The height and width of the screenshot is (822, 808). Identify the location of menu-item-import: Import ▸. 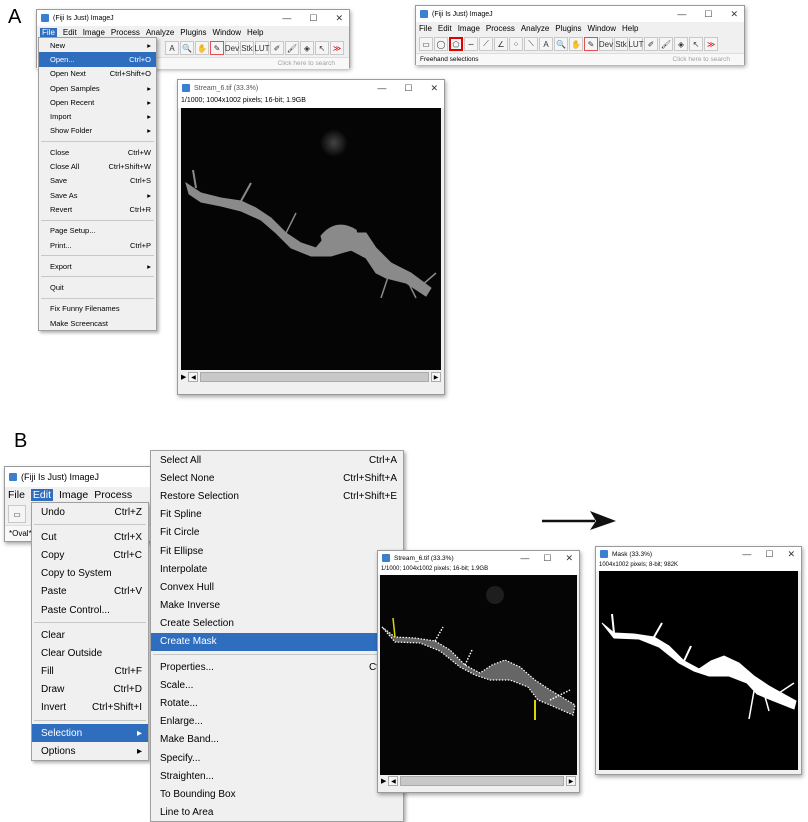
(97, 116).